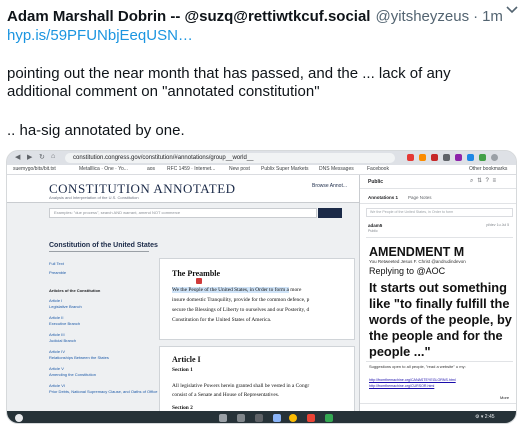 The height and width of the screenshot is (429, 523). Describe the element at coordinates (56, 263) in the screenshot. I see `toc-link: Full Text` at that location.